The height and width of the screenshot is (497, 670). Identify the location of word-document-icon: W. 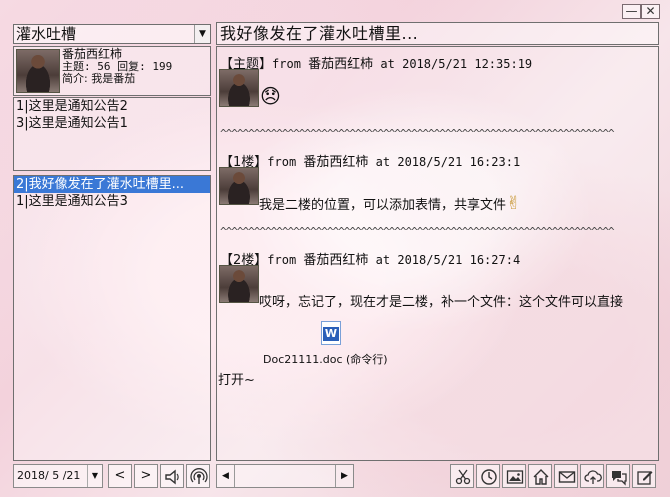
(331, 333).